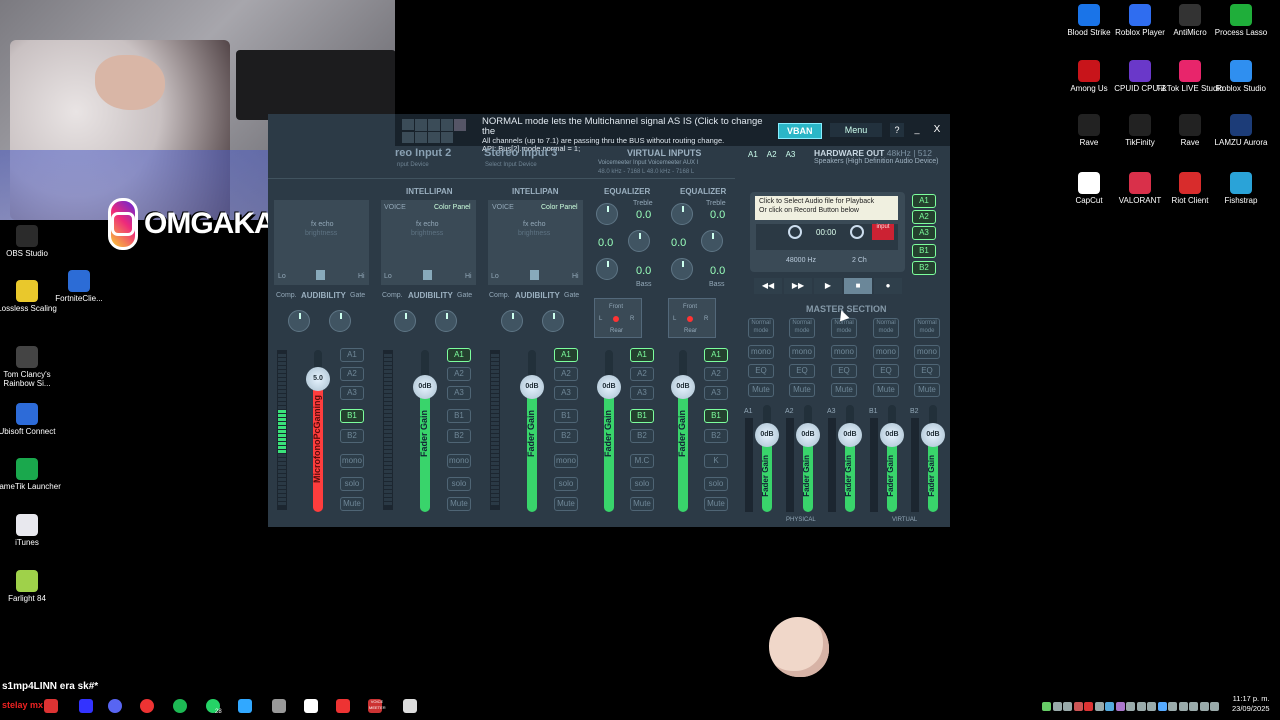 The height and width of the screenshot is (720, 1280). I want to click on strip1-fader-thumb: 5.0, so click(318, 379).